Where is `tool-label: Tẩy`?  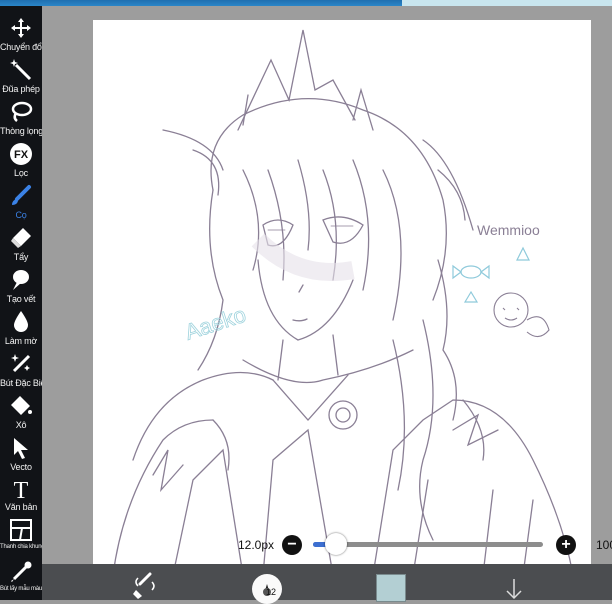
tool-label: Tẩy is located at coordinates (21, 257).